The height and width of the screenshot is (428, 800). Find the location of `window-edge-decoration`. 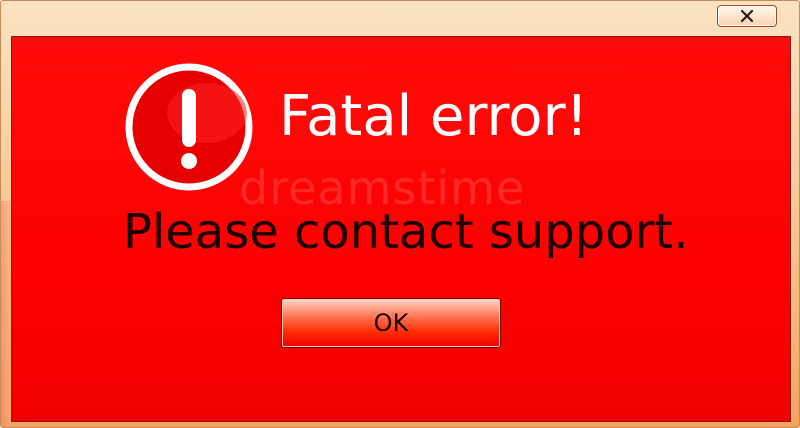

window-edge-decoration is located at coordinates (6, 314).